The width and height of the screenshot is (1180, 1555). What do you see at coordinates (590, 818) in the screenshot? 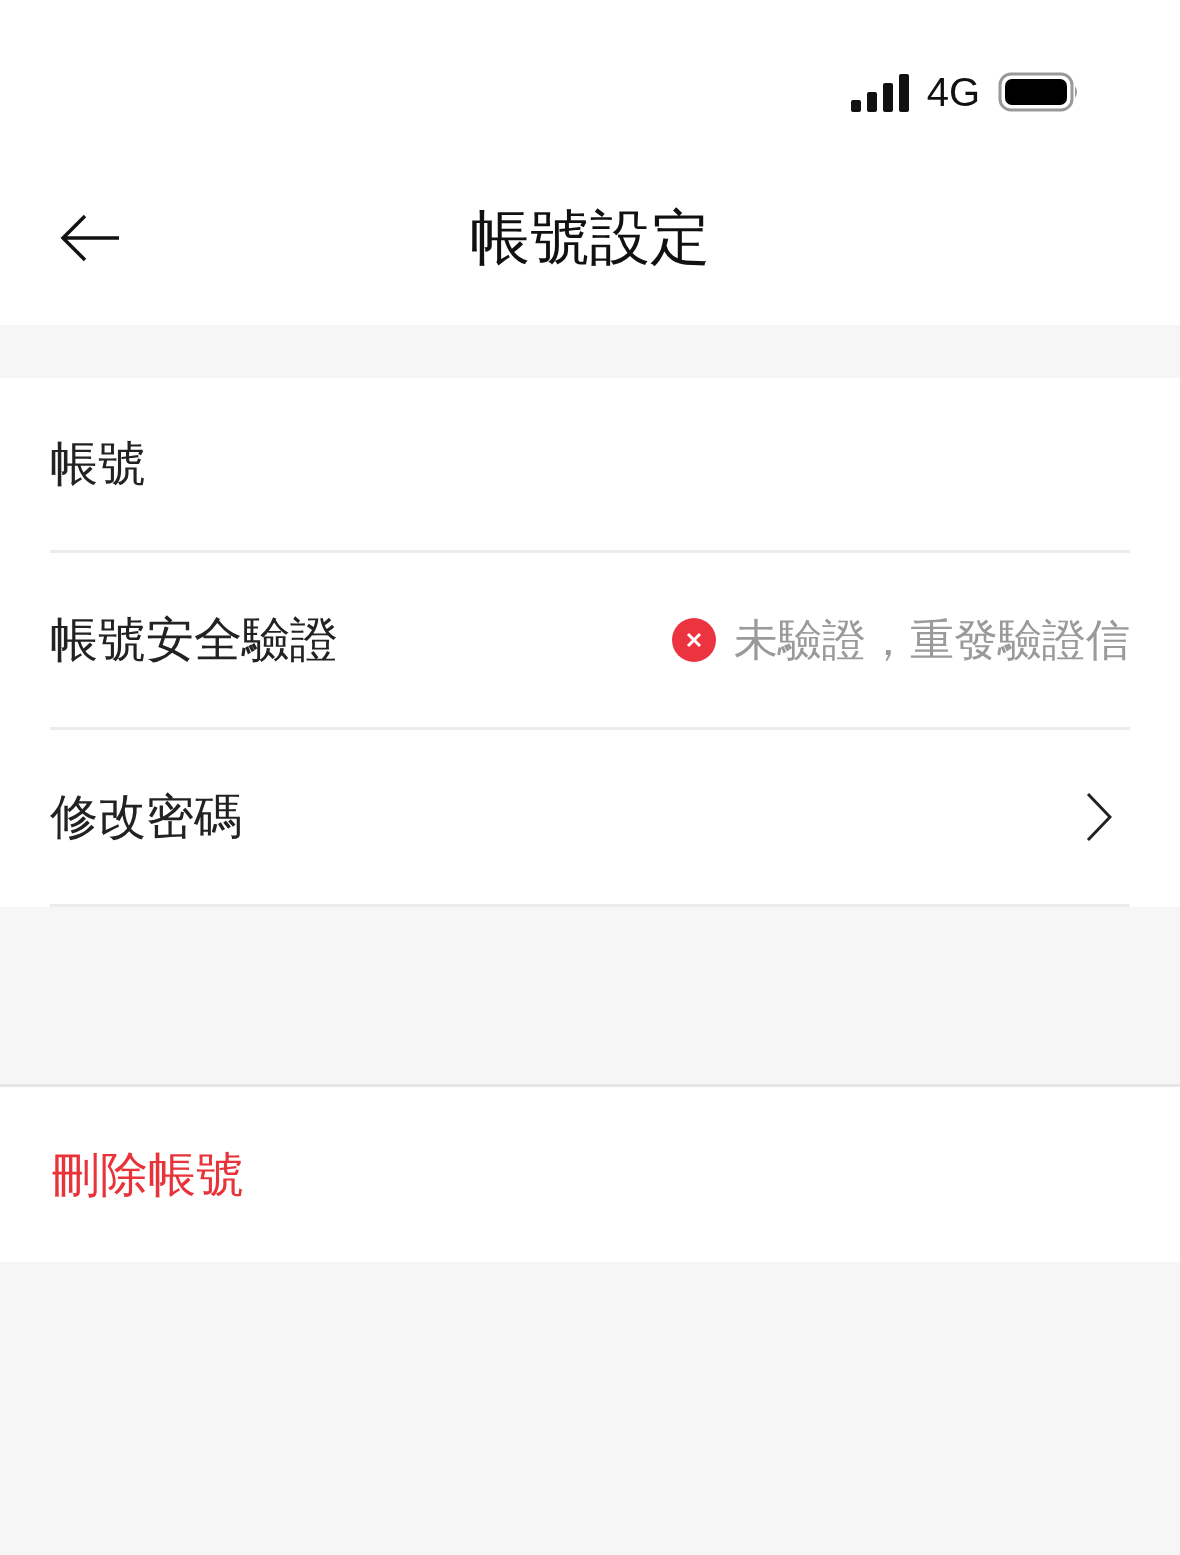
I see `change-password-item: 修改密碼` at bounding box center [590, 818].